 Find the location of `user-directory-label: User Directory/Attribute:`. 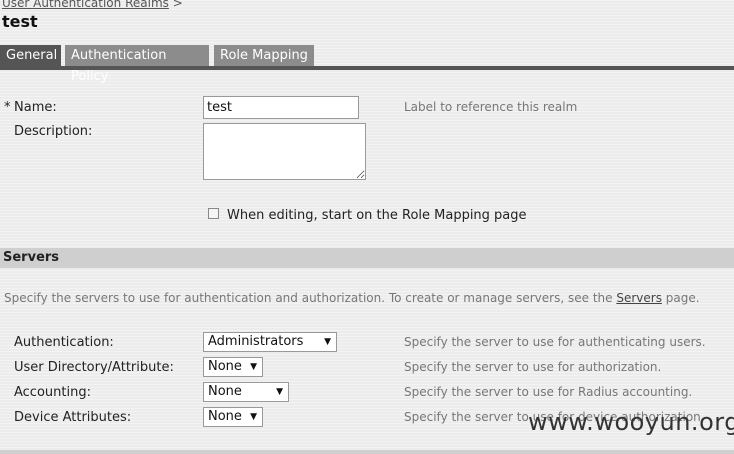

user-directory-label: User Directory/Attribute: is located at coordinates (94, 367).